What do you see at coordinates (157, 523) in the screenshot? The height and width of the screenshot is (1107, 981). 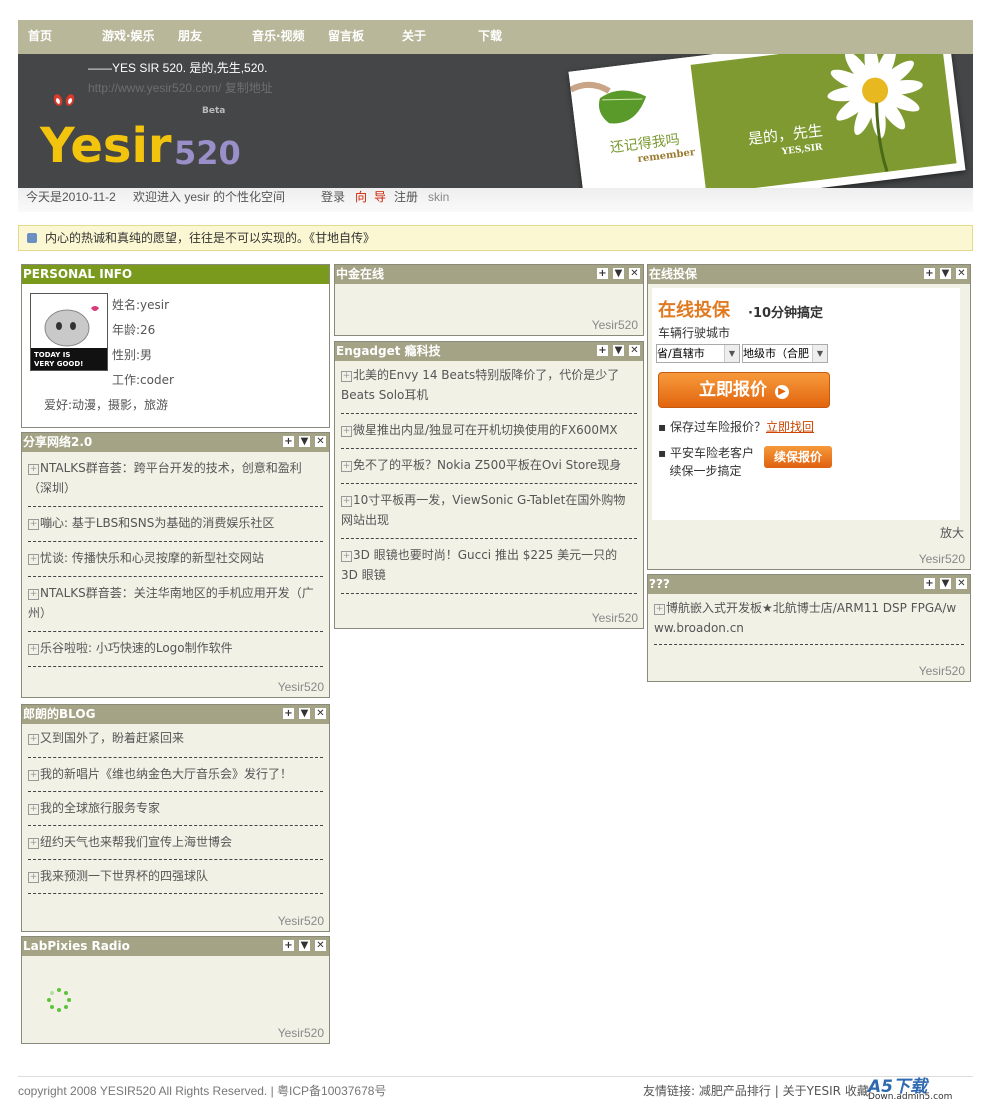 I see `item-link: 嘣心: 基于LBS和SNS为基础的消费娱乐社区` at bounding box center [157, 523].